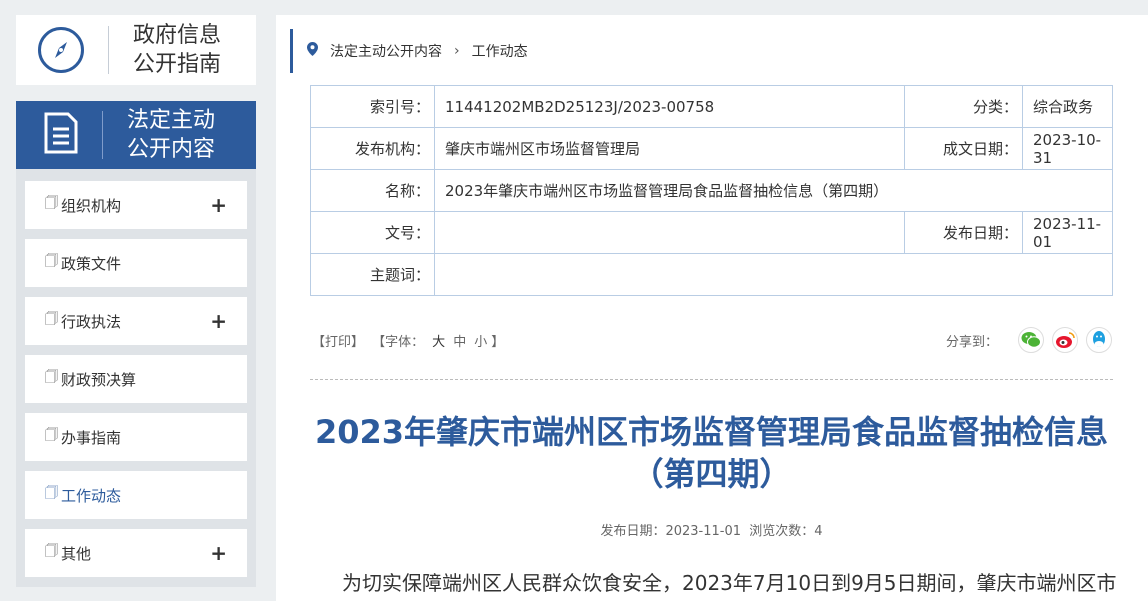  What do you see at coordinates (91, 495) in the screenshot?
I see `sidebar-item-label: 工作动态` at bounding box center [91, 495].